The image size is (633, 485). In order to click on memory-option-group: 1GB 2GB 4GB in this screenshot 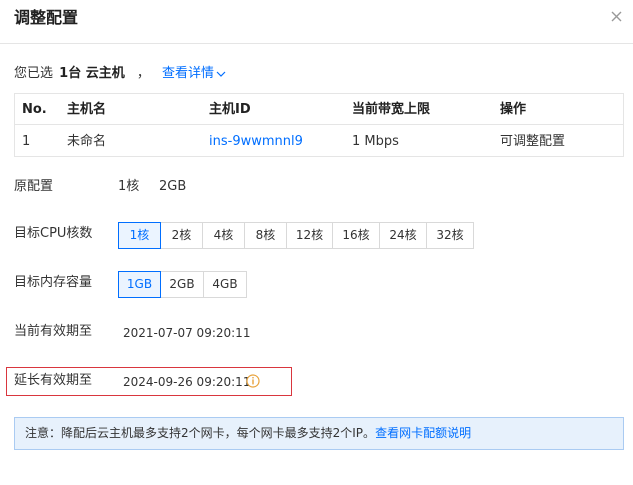, I will do `click(182, 284)`.